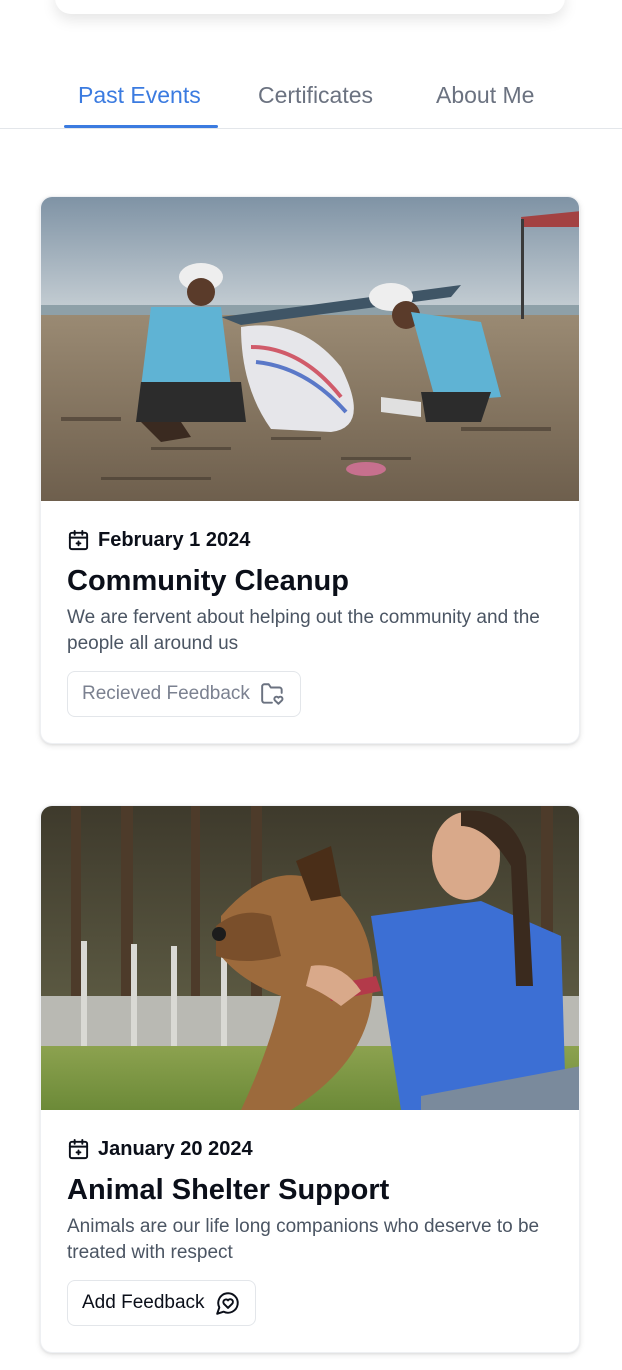 The image size is (622, 1370). I want to click on feedback-button-label: Recieved Feedback, so click(166, 693).